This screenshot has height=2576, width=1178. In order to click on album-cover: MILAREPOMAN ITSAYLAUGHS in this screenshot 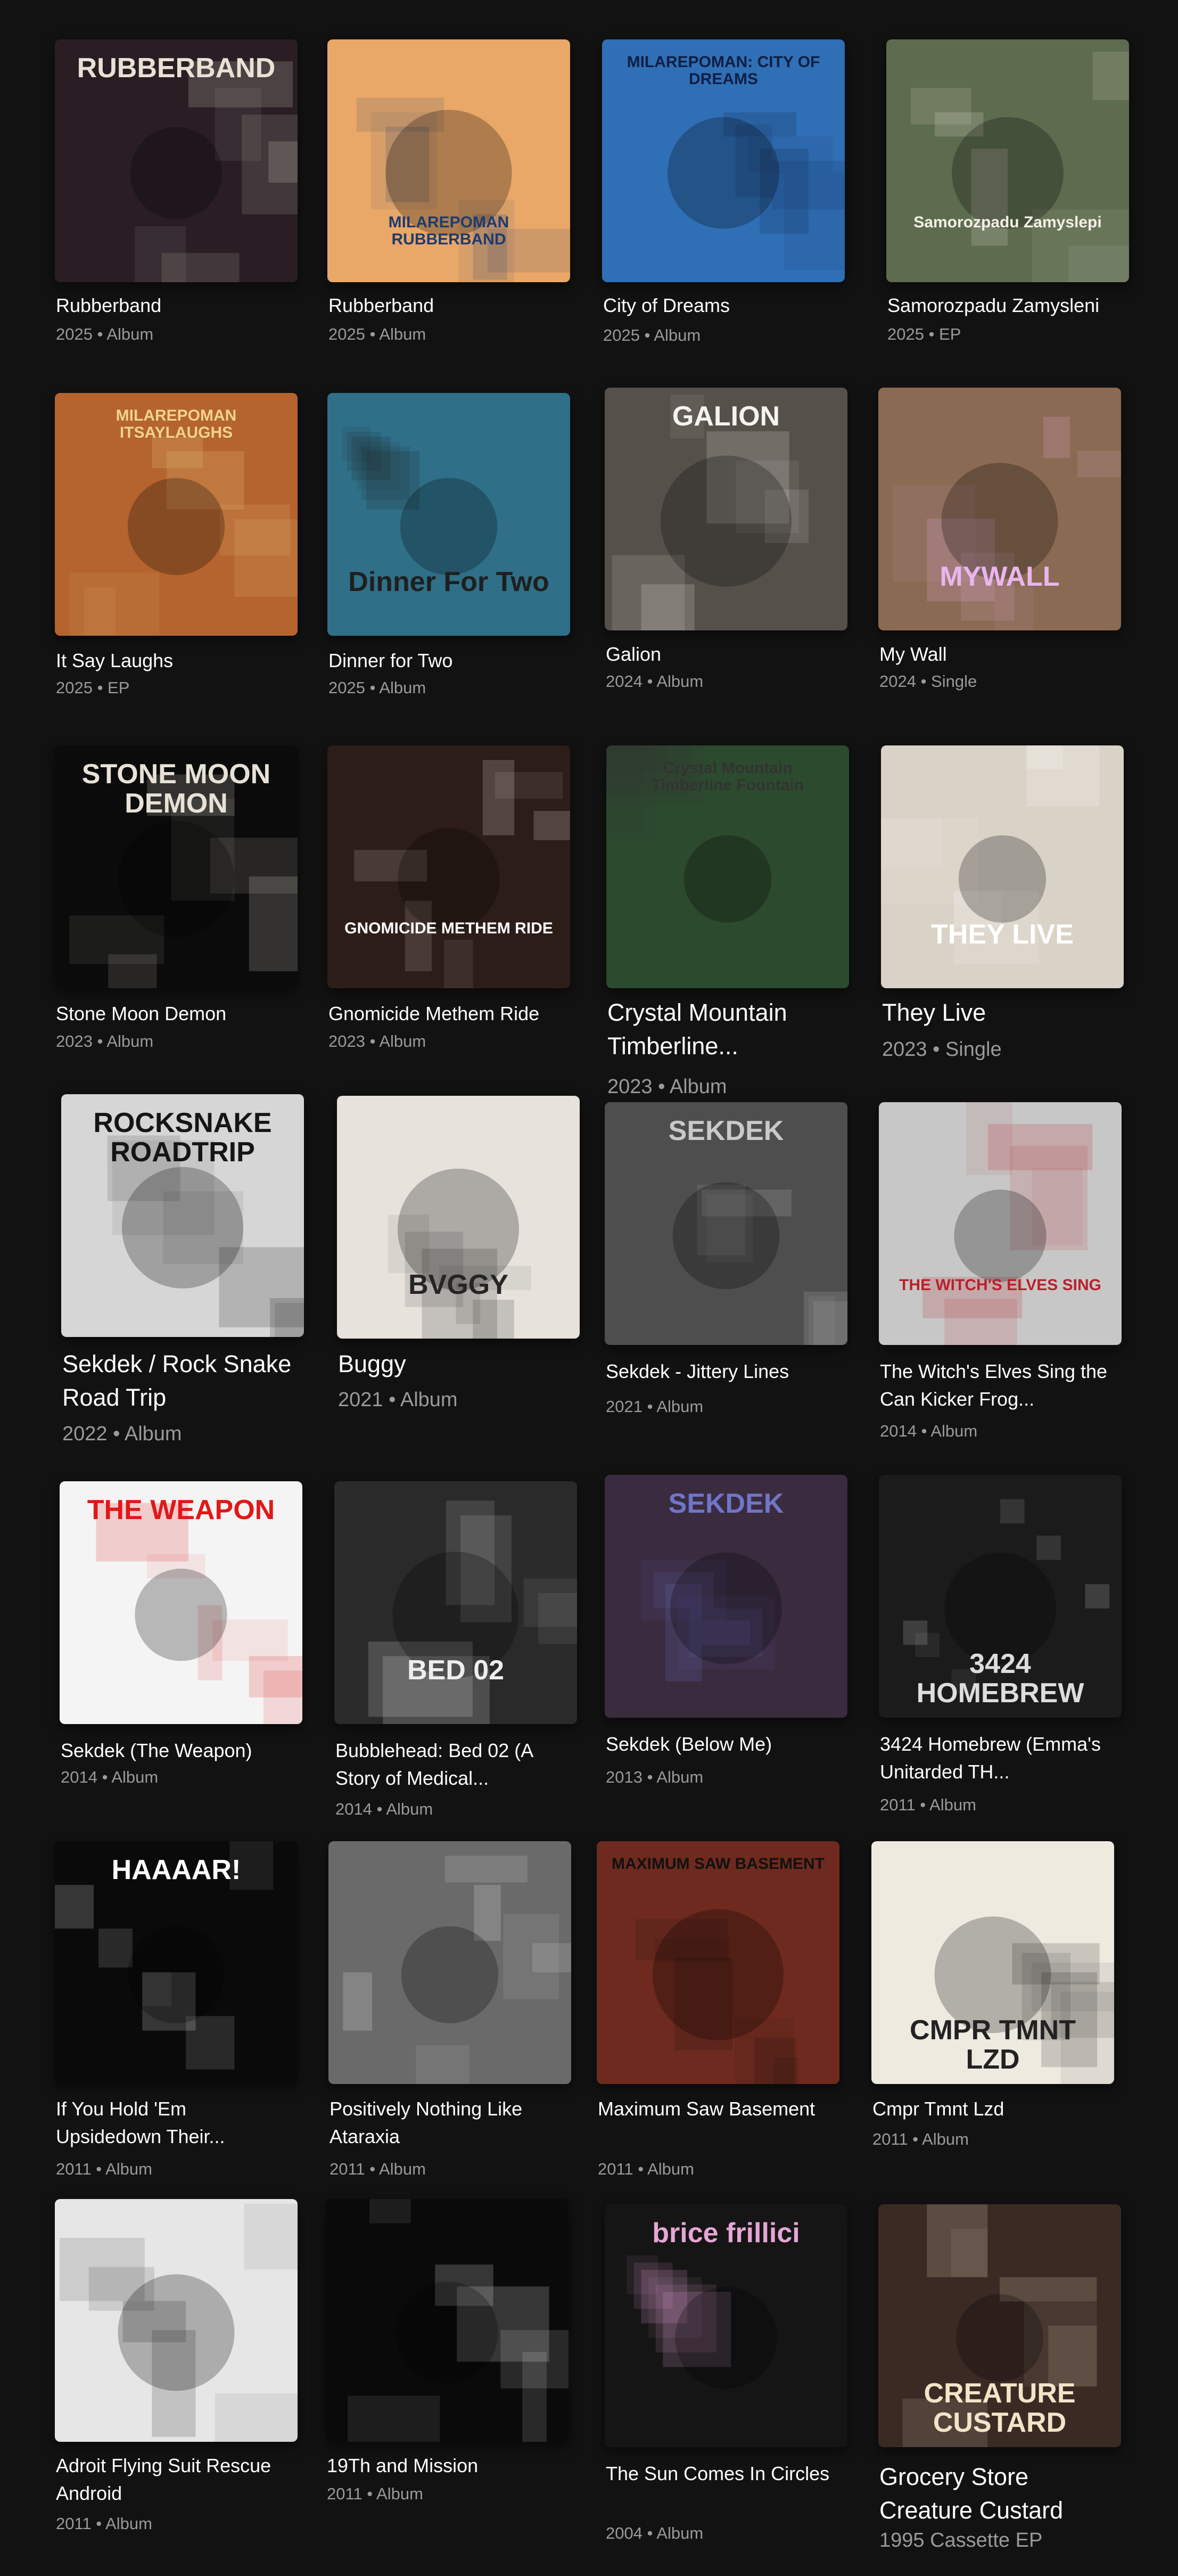, I will do `click(176, 514)`.